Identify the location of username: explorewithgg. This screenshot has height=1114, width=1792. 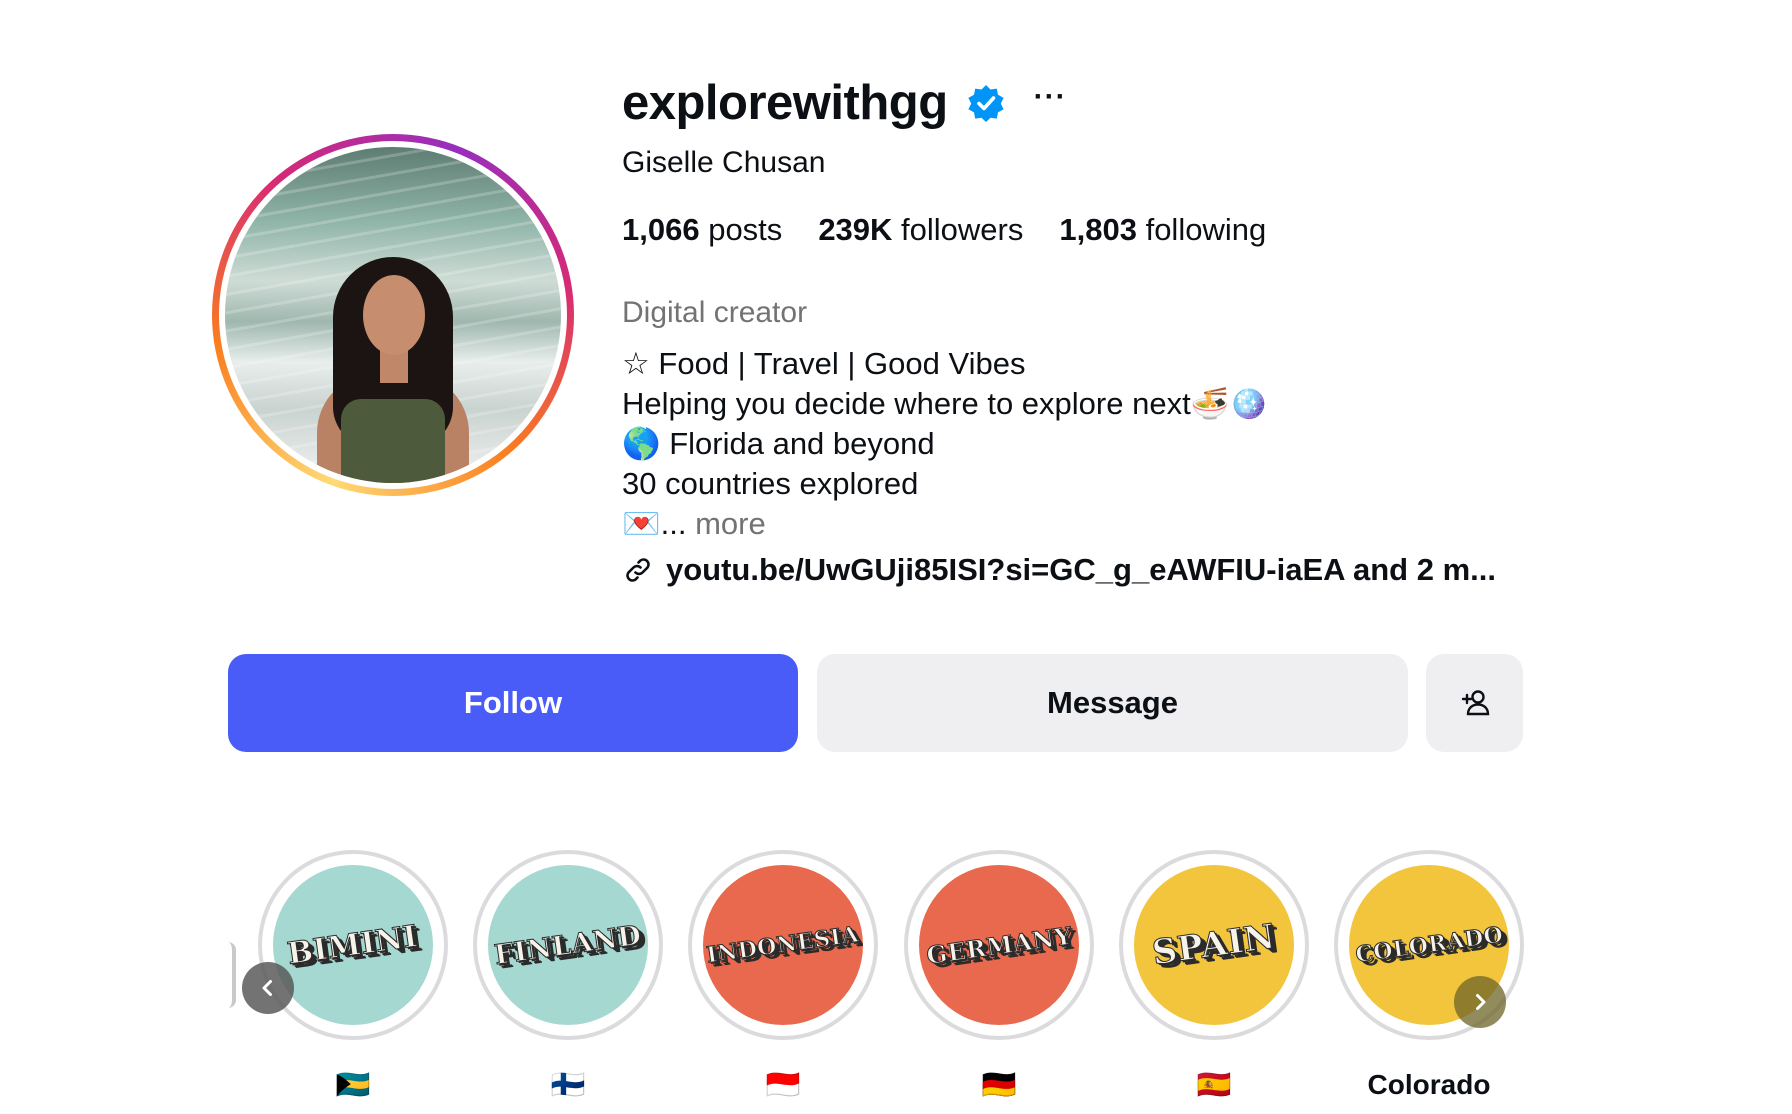
(785, 103).